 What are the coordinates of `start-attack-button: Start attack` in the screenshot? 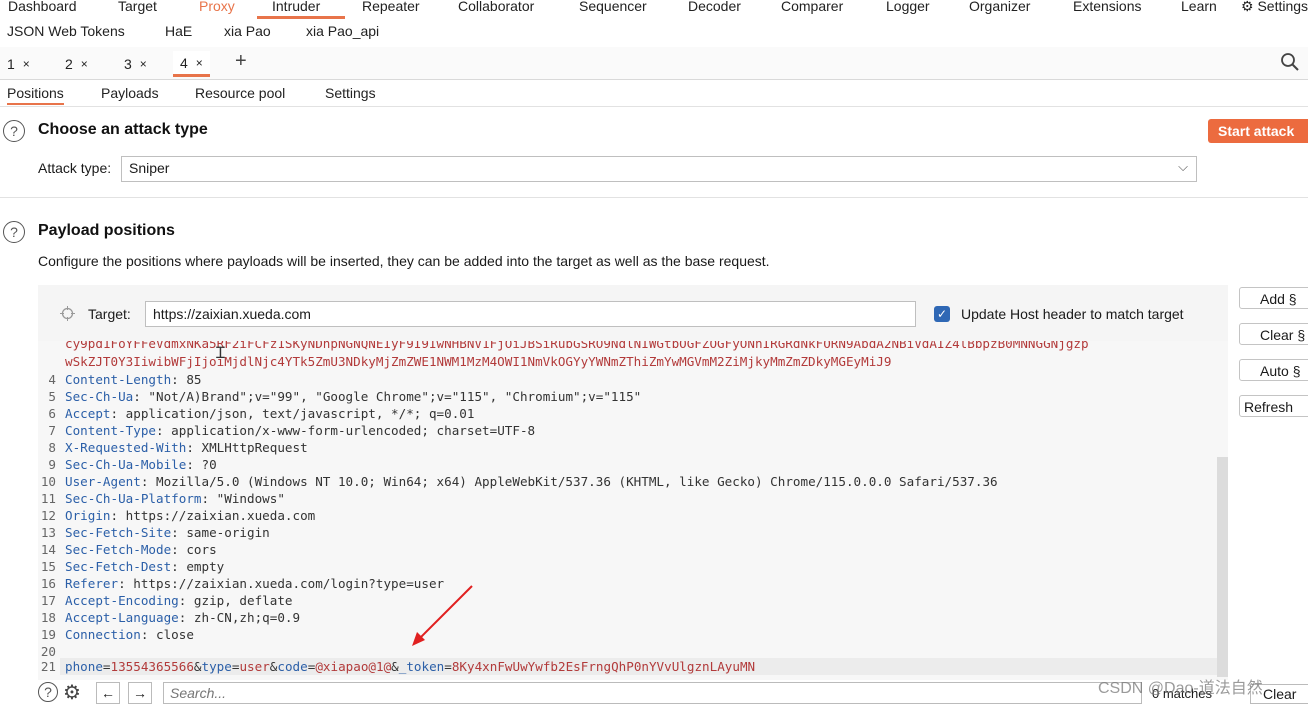 It's located at (1258, 131).